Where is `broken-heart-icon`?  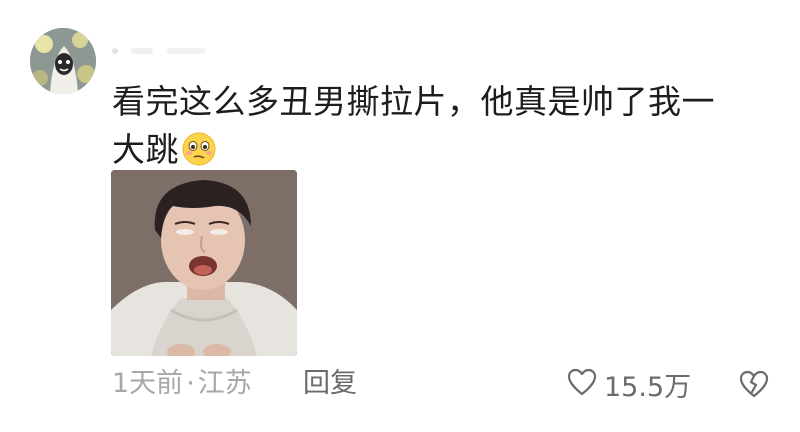 broken-heart-icon is located at coordinates (754, 387).